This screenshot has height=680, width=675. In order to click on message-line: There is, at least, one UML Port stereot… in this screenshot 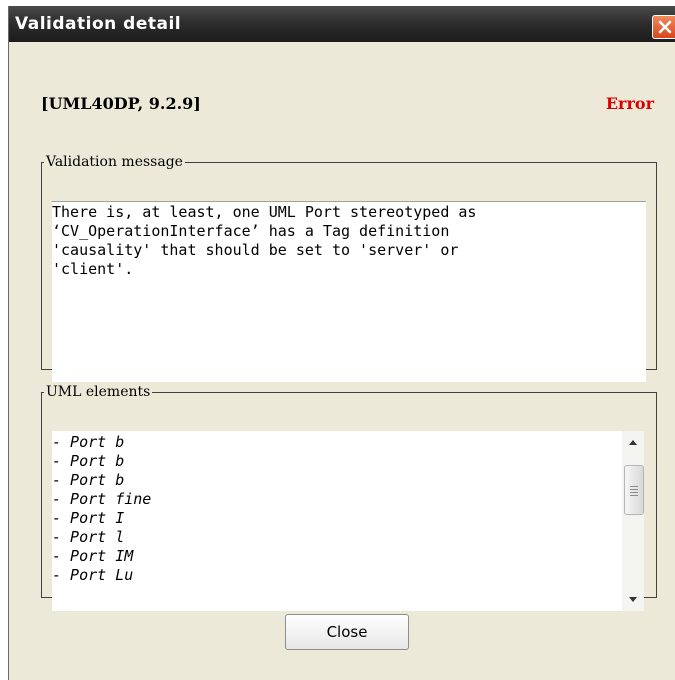, I will do `click(264, 212)`.